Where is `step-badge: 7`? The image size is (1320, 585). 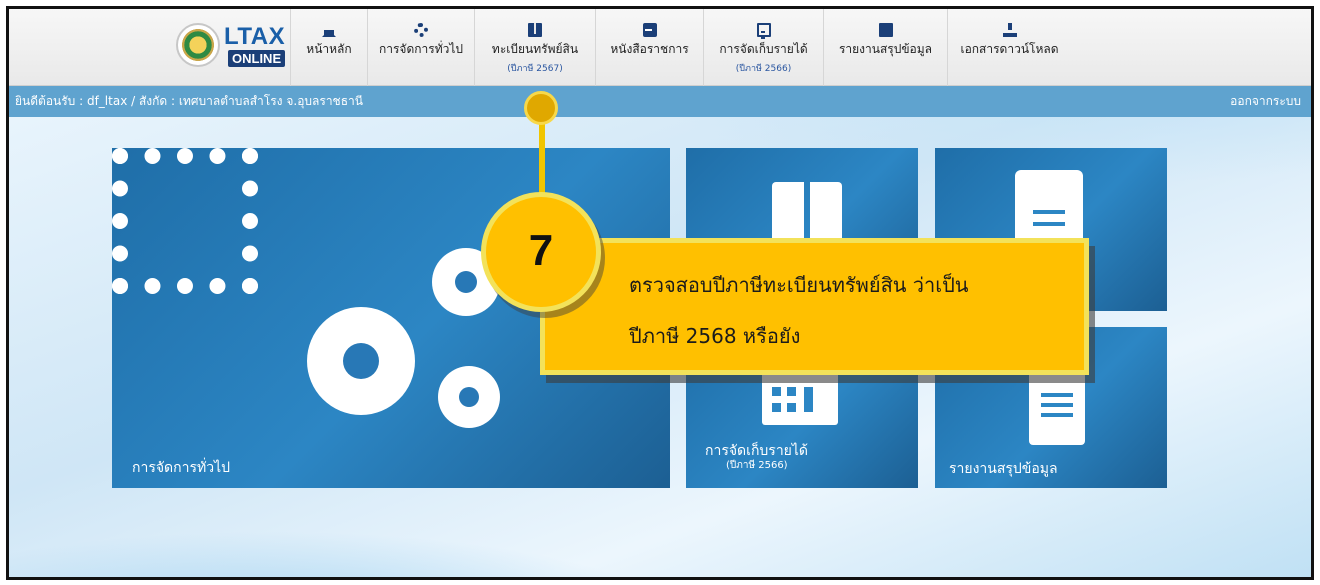 step-badge: 7 is located at coordinates (541, 252).